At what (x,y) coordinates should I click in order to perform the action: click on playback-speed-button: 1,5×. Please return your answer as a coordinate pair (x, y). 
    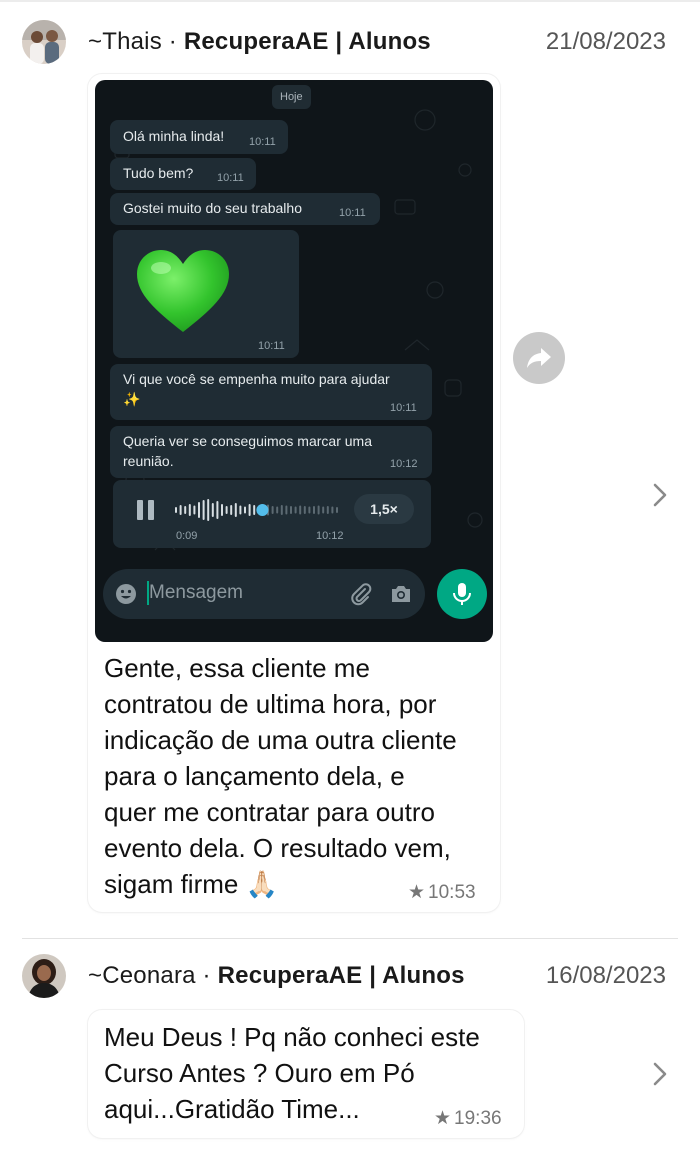
    Looking at the image, I should click on (384, 509).